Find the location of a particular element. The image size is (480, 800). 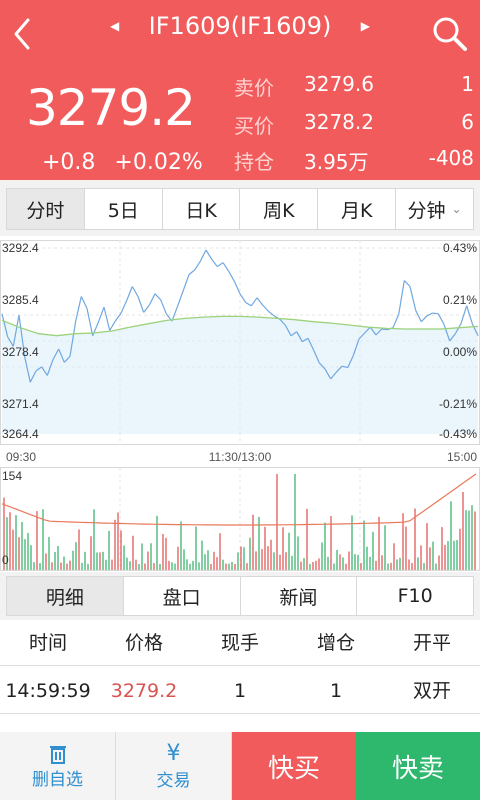

pct-label-2: 0.21% is located at coordinates (460, 300).